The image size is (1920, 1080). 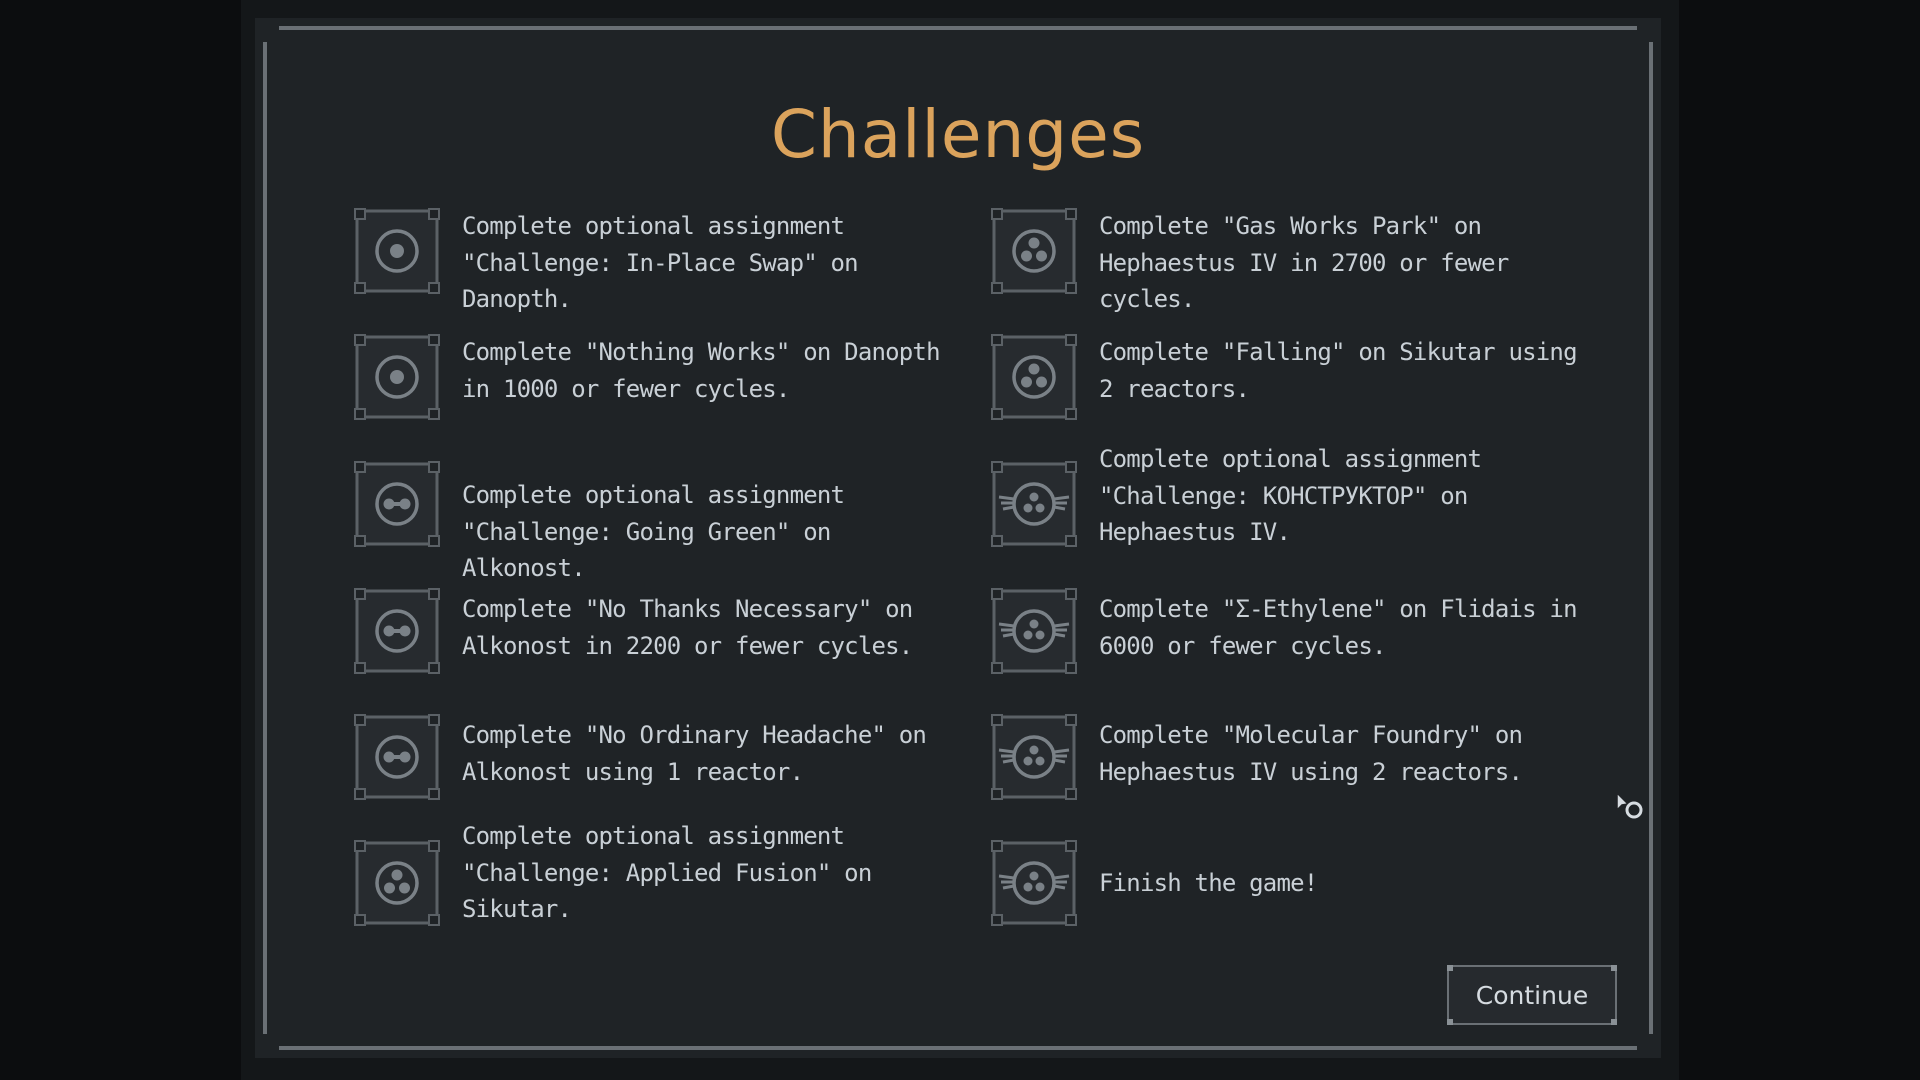 I want to click on page-title: Challenges, so click(x=958, y=134).